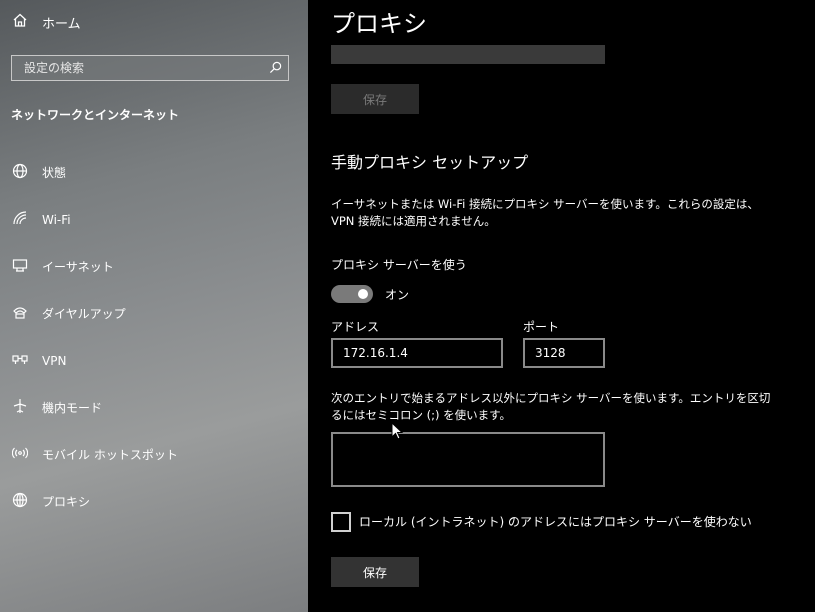  What do you see at coordinates (78, 267) in the screenshot?
I see `sidebar-item-label: イーサネット` at bounding box center [78, 267].